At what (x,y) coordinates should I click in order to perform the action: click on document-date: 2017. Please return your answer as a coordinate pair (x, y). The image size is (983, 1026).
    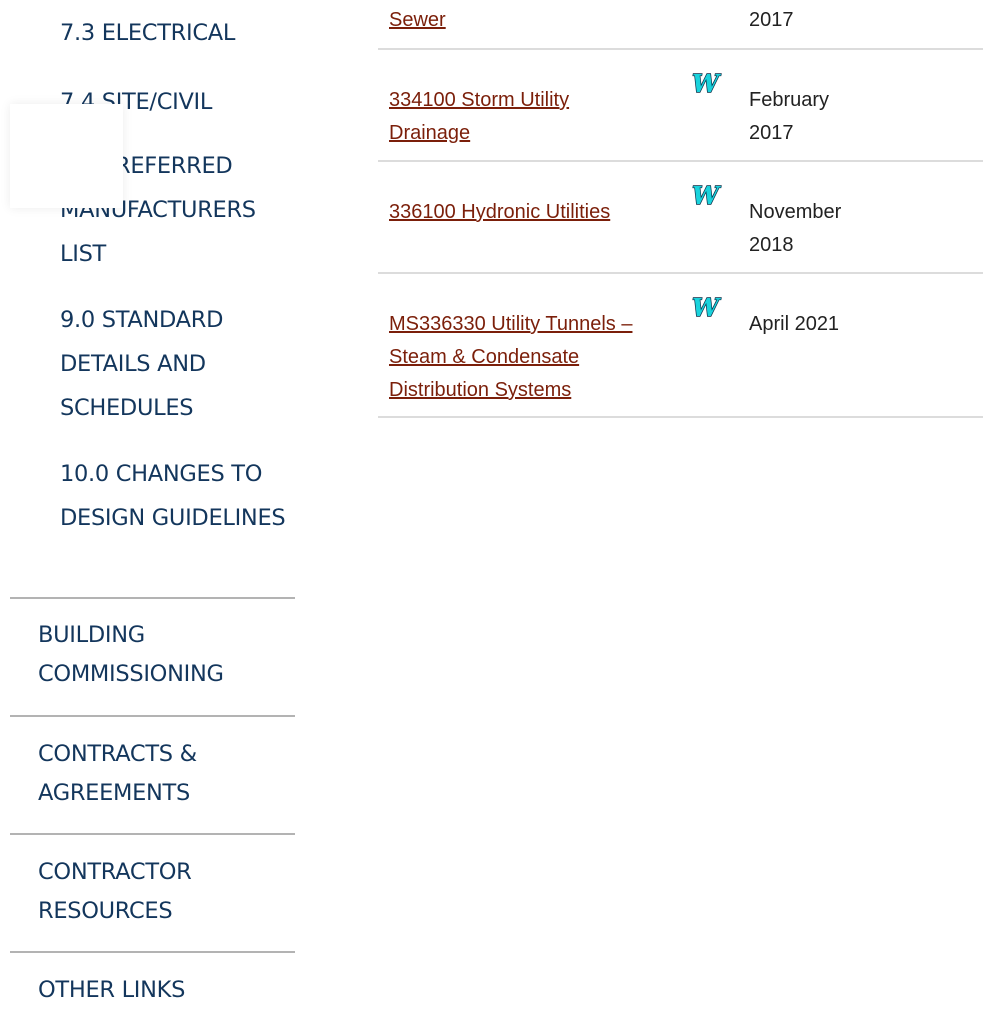
    Looking at the image, I should click on (771, 20).